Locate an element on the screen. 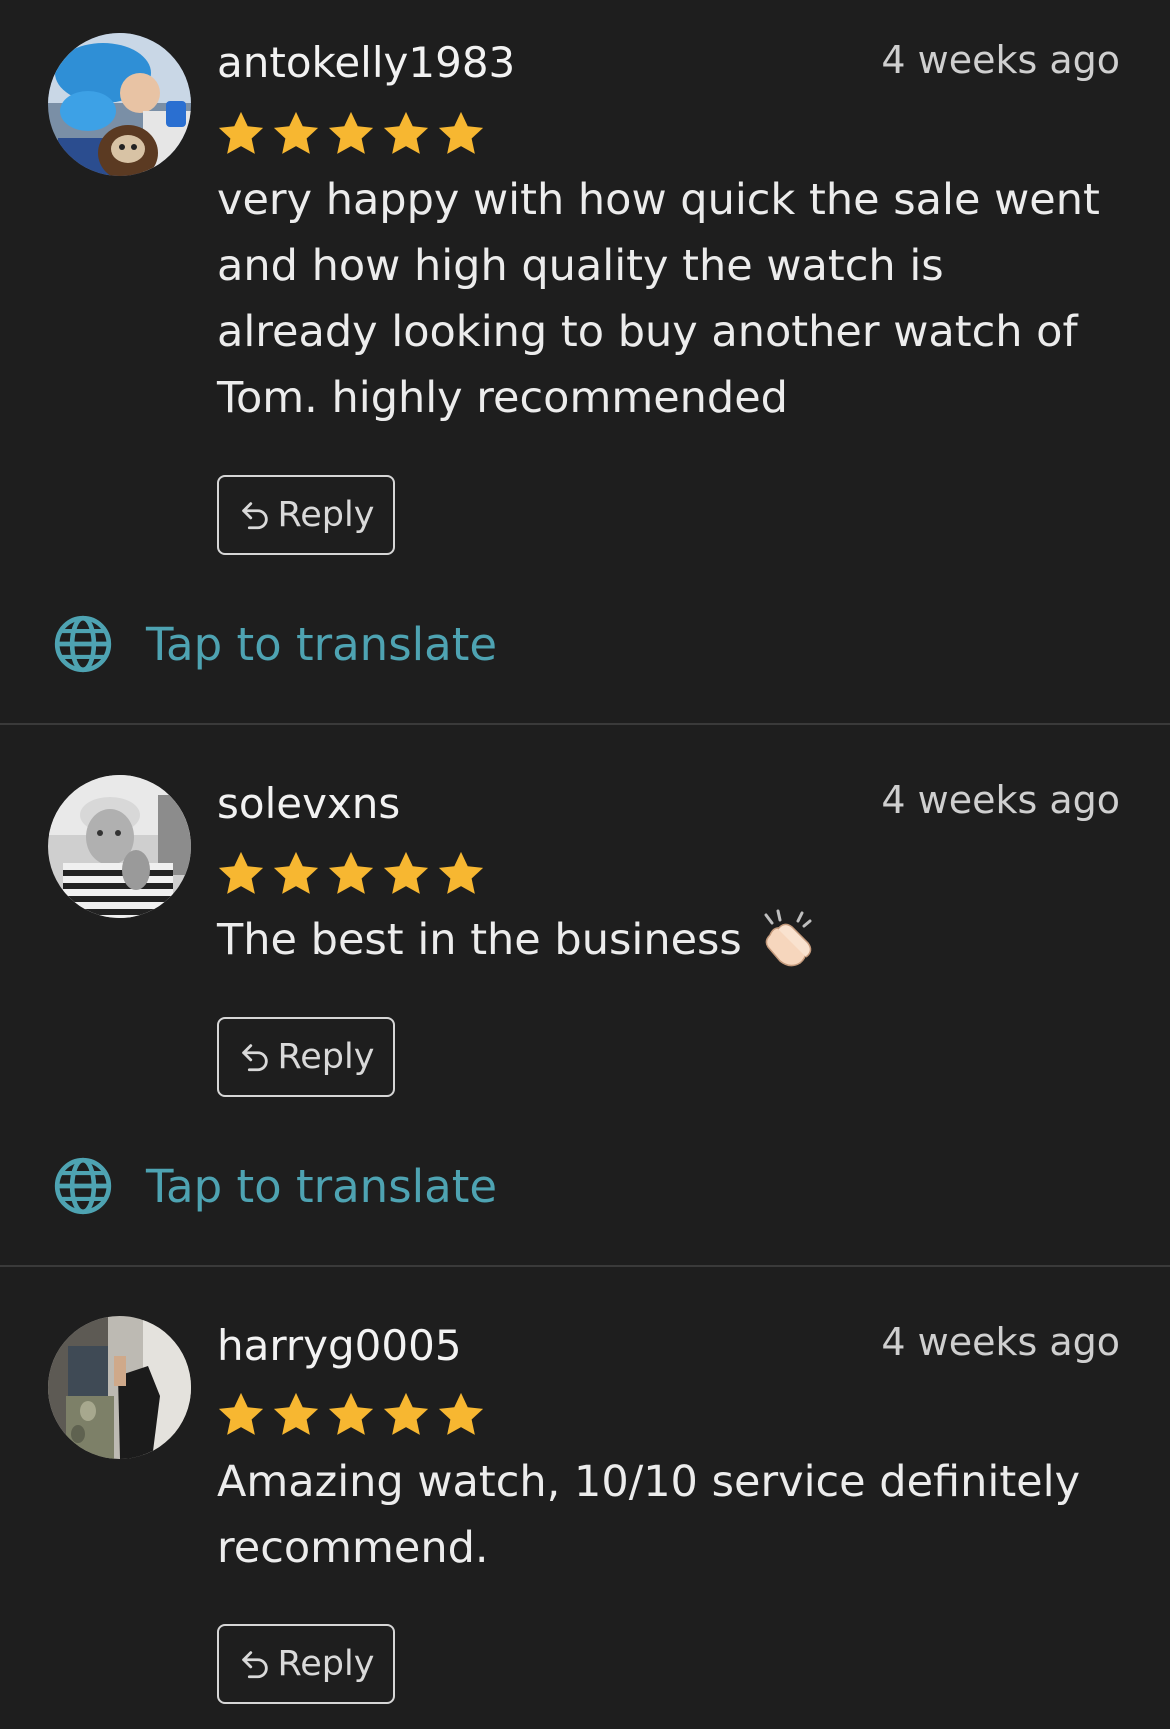  review-text: The best in the business is located at coordinates (667, 940).